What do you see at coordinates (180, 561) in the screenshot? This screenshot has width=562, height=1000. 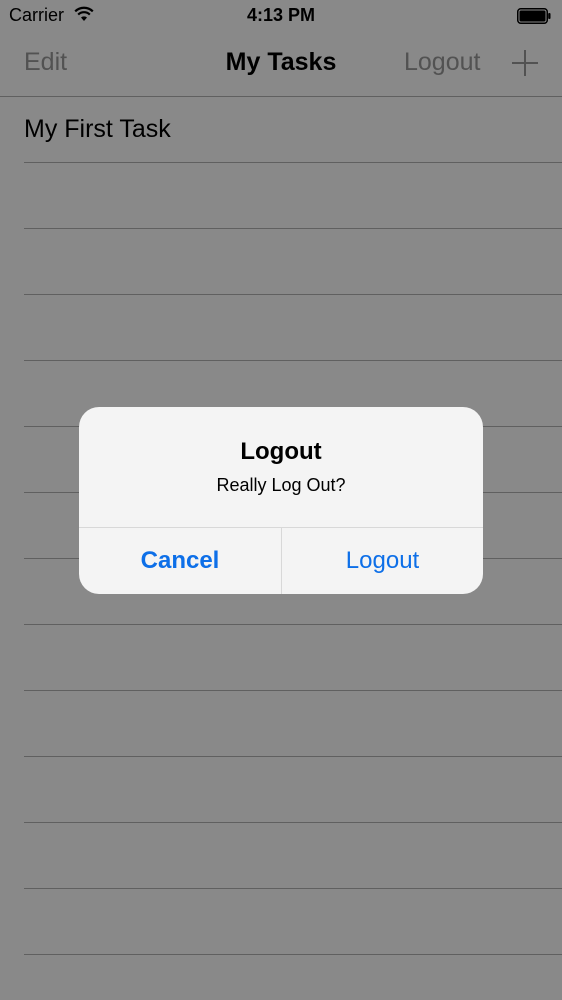 I see `cancel-button: Cancel` at bounding box center [180, 561].